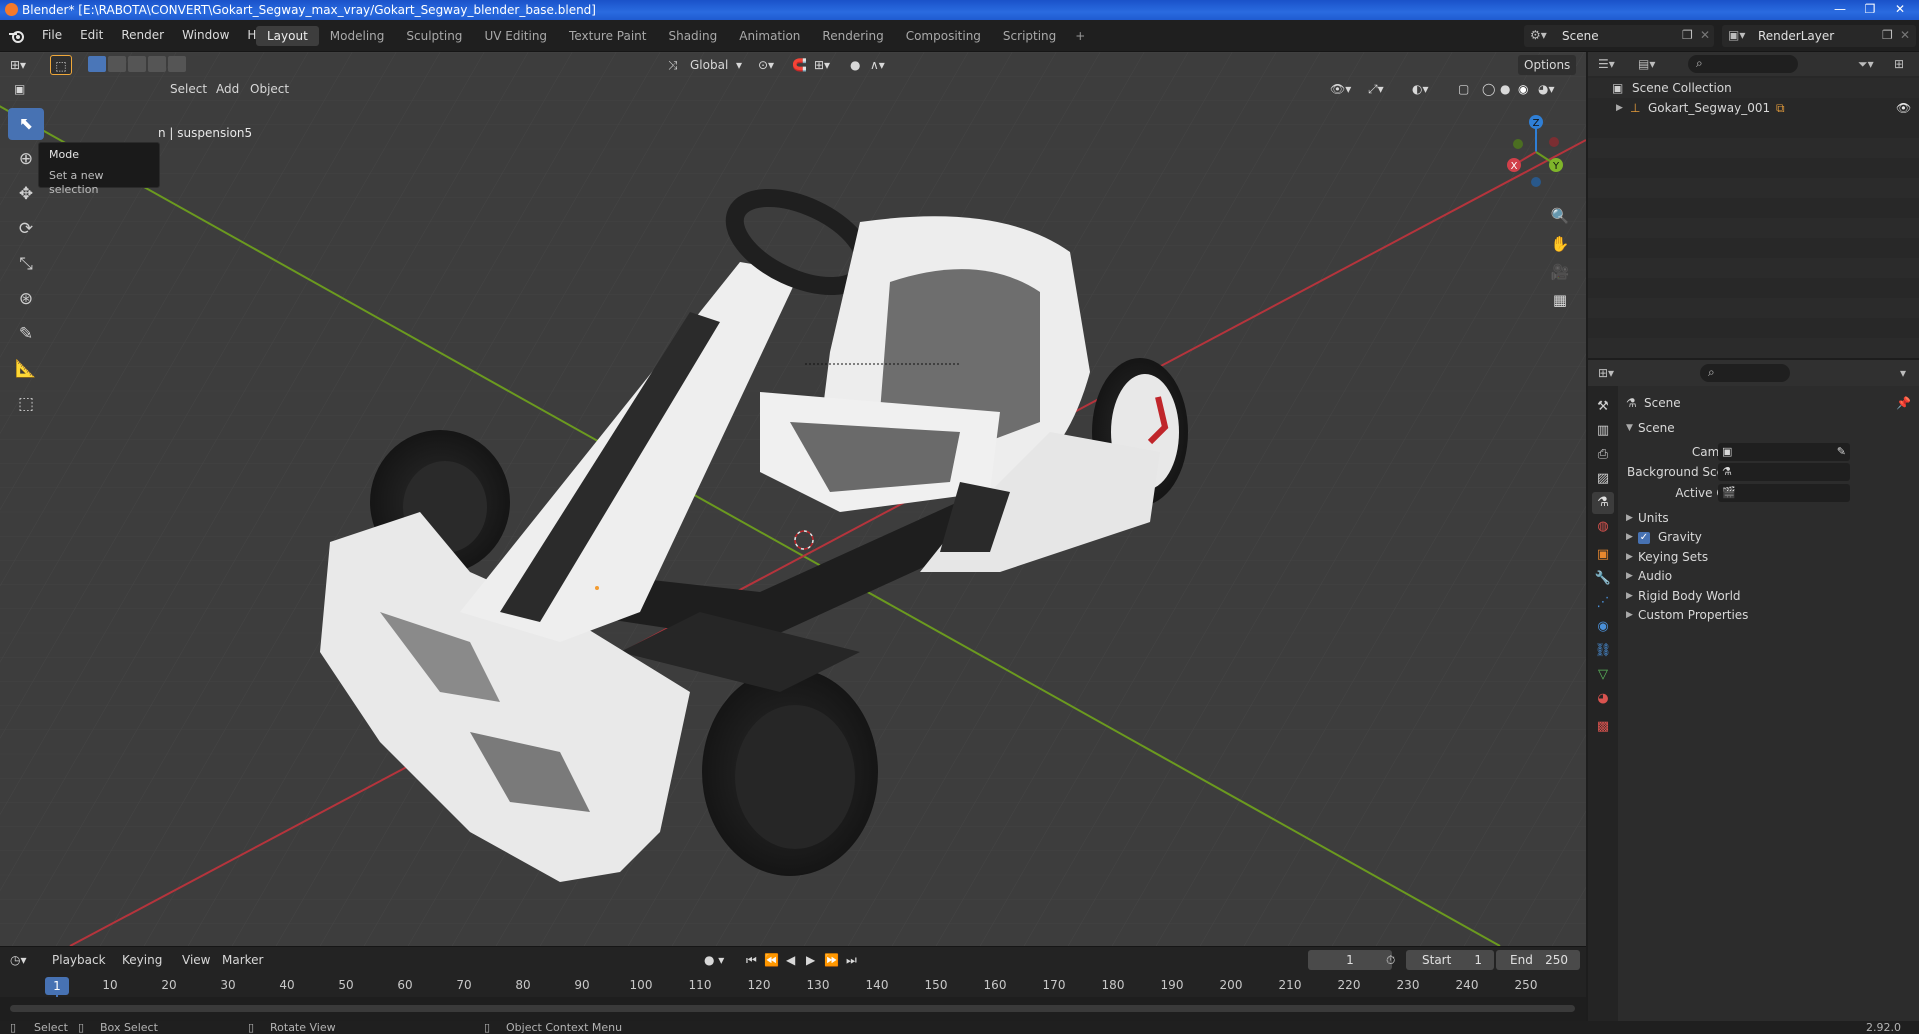  Describe the element at coordinates (1029, 36) in the screenshot. I see `tab-scripting: Scripting` at that location.